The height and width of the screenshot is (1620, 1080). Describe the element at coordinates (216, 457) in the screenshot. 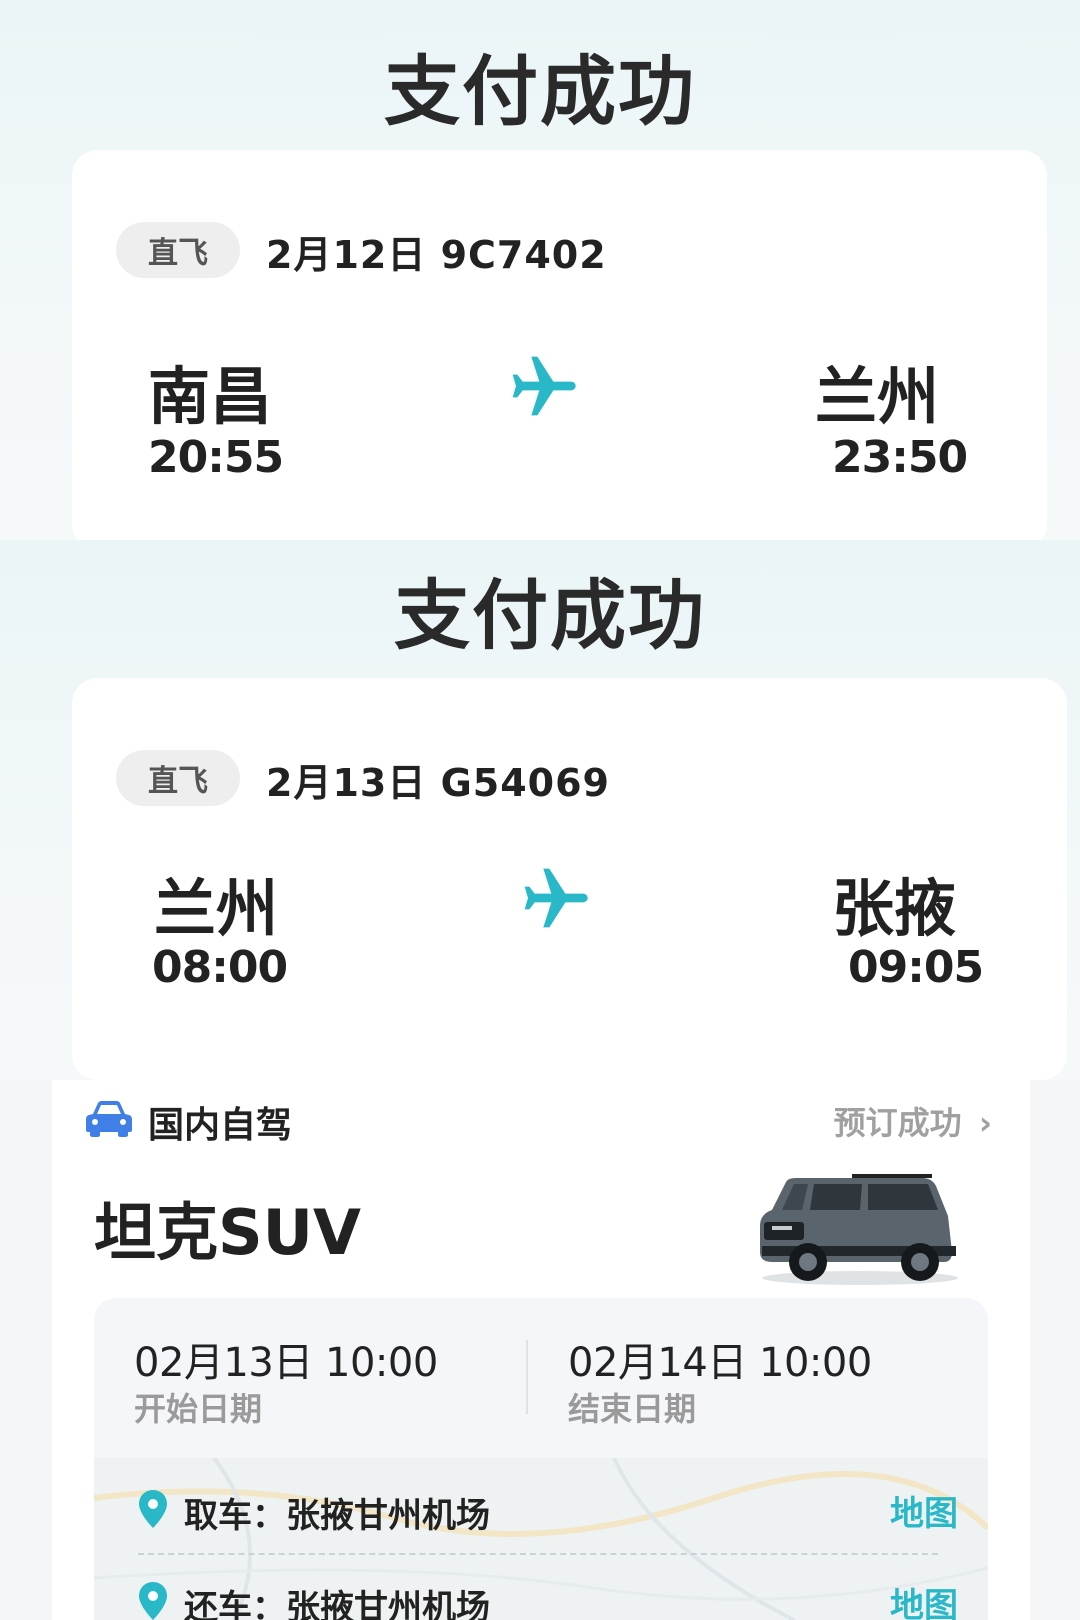

I see `departure-time: 20:55` at that location.